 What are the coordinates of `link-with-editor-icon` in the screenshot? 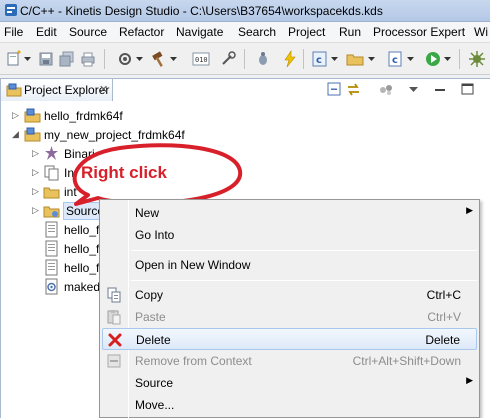 It's located at (353, 89).